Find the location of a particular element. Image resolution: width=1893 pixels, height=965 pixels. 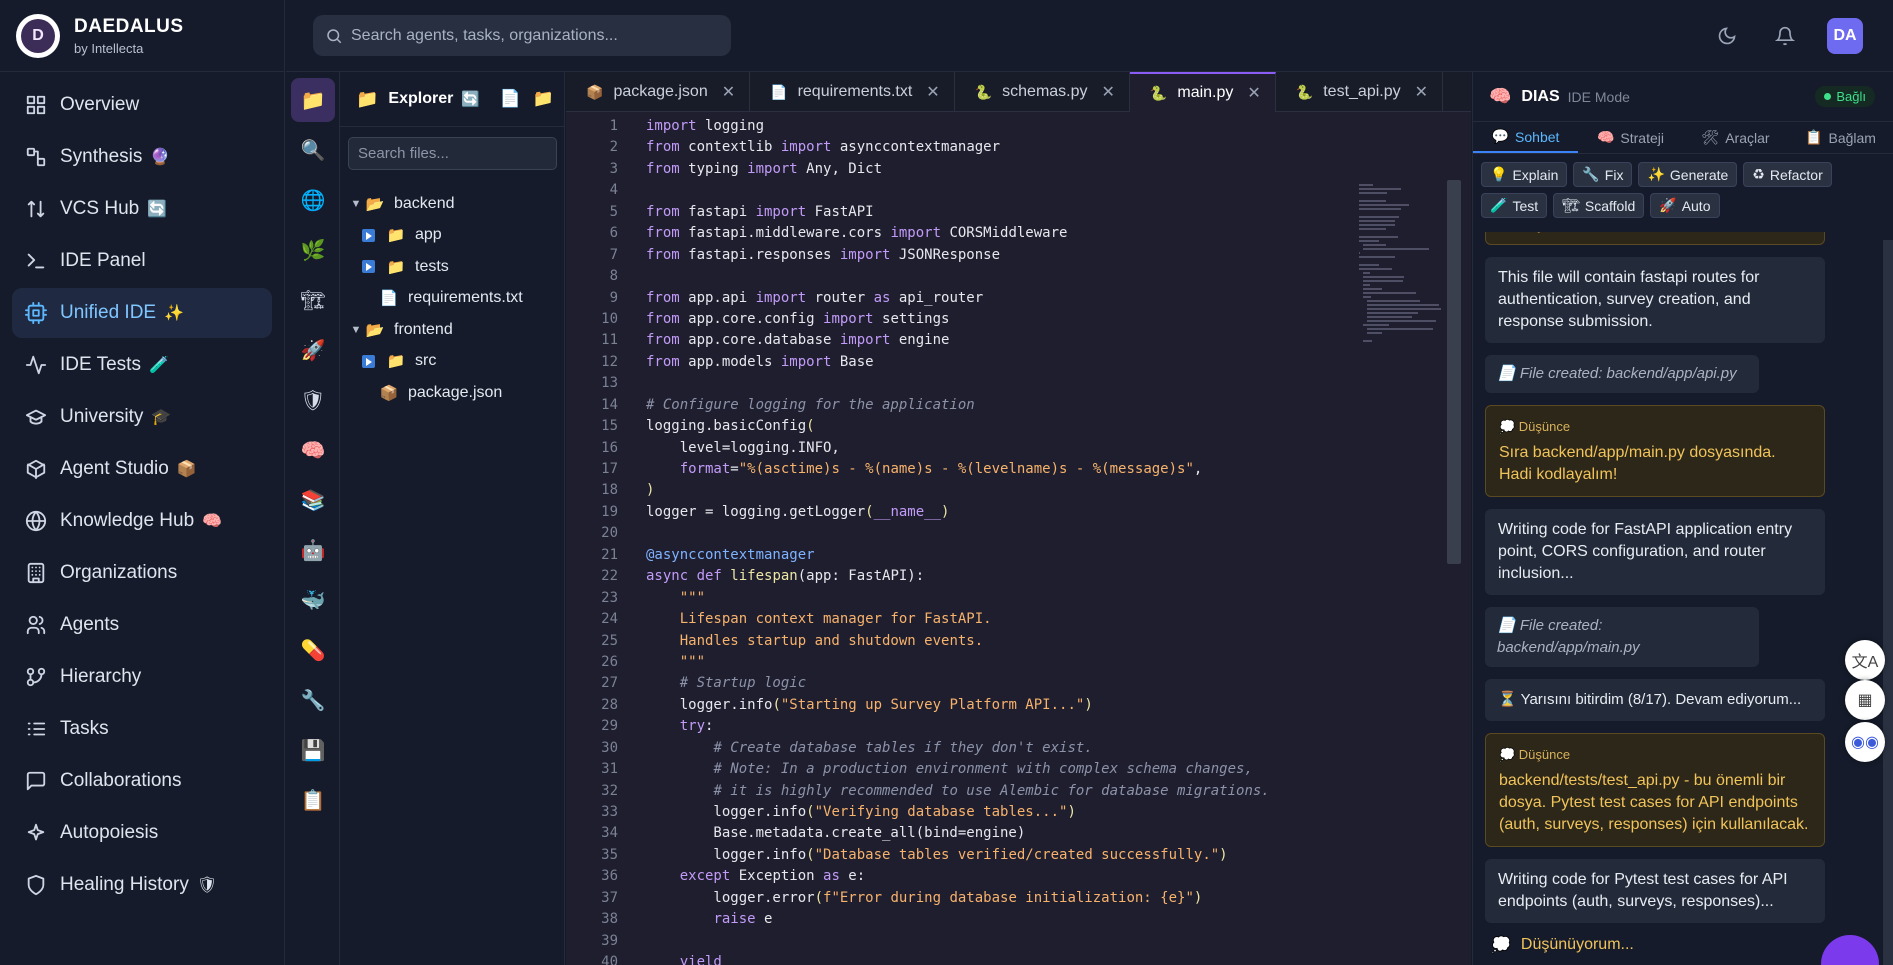

branch-icon is located at coordinates (36, 677).